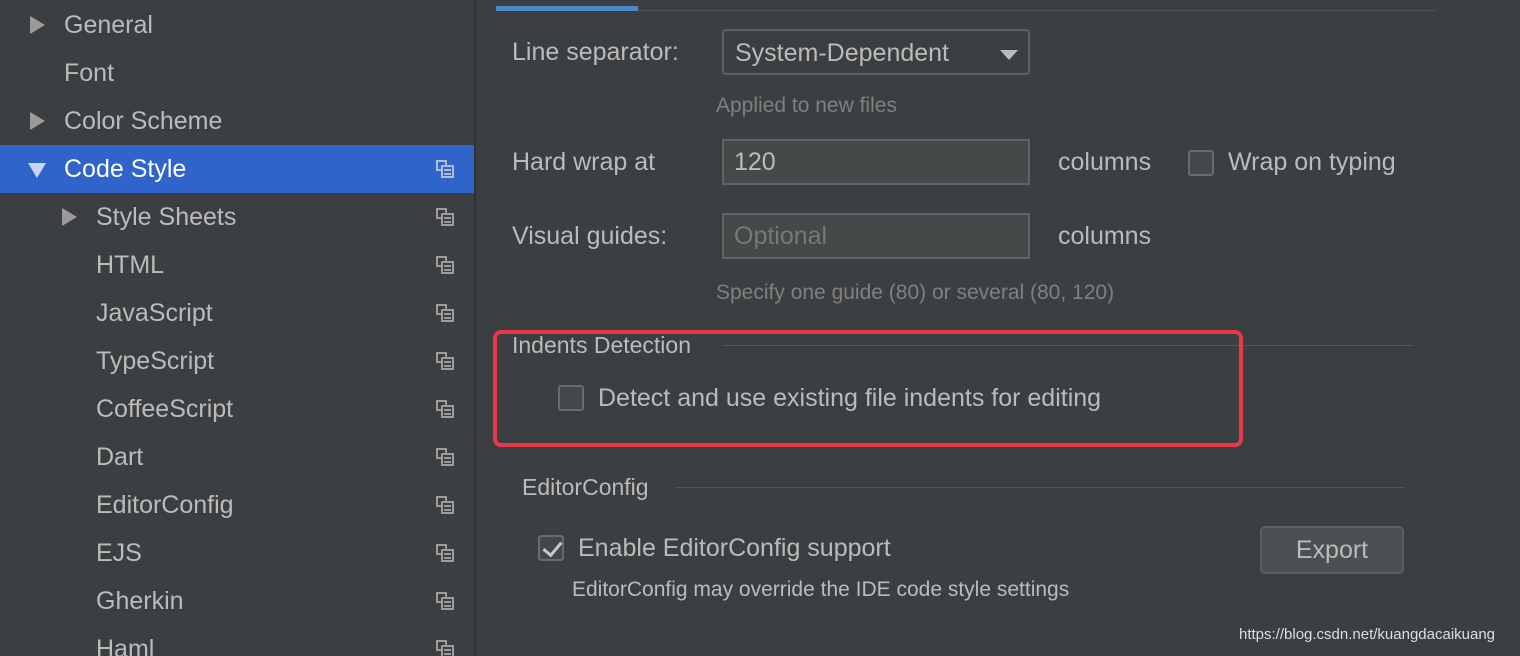  What do you see at coordinates (143, 120) in the screenshot?
I see `sidebar-item-label: Color Scheme` at bounding box center [143, 120].